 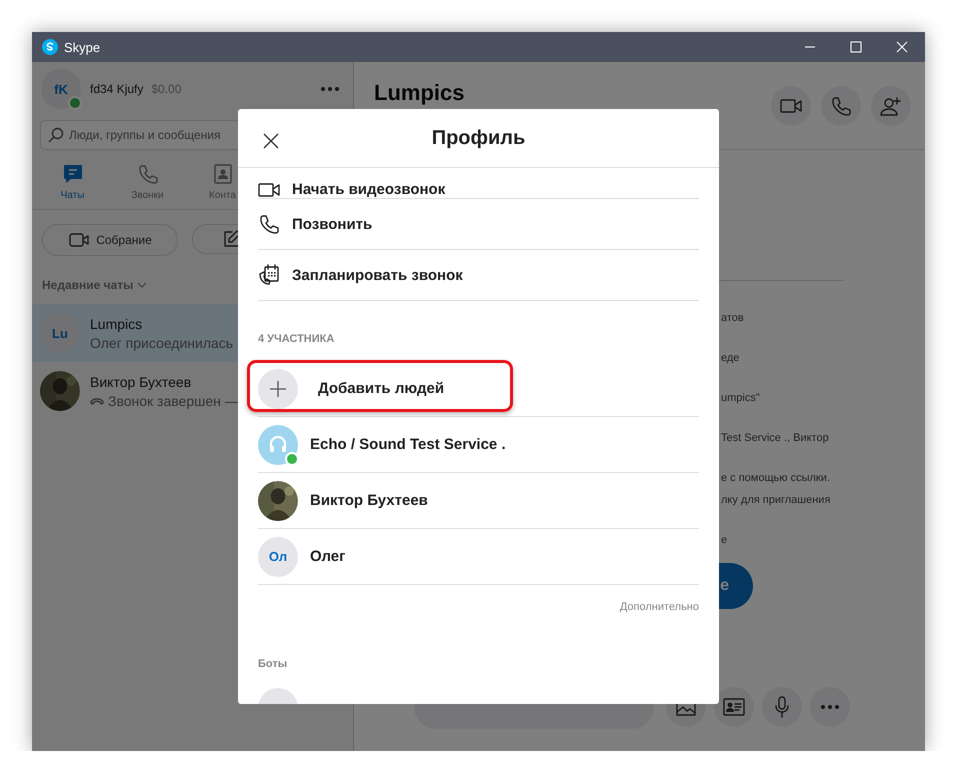 I want to click on window-title: Skype, so click(x=83, y=47).